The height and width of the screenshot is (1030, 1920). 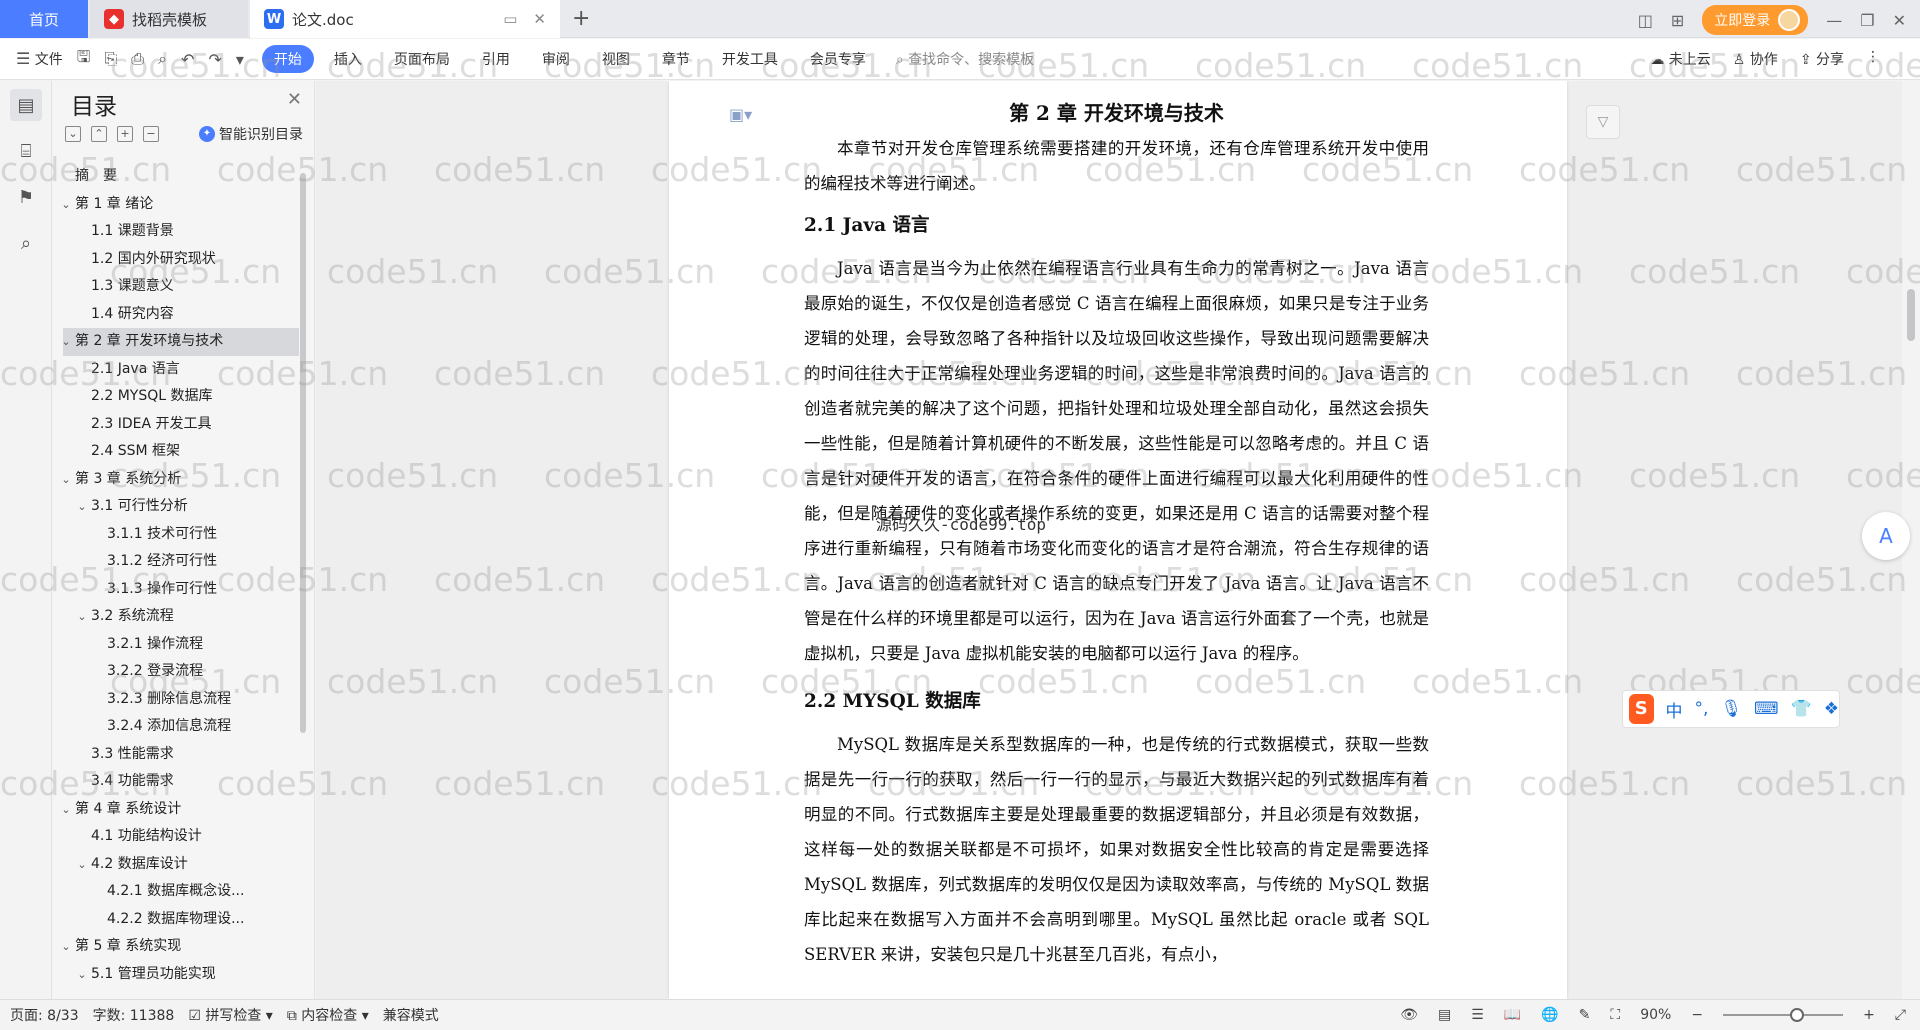 What do you see at coordinates (181, 865) in the screenshot?
I see `toc-item: ⌄ 4.2 数据库设计` at bounding box center [181, 865].